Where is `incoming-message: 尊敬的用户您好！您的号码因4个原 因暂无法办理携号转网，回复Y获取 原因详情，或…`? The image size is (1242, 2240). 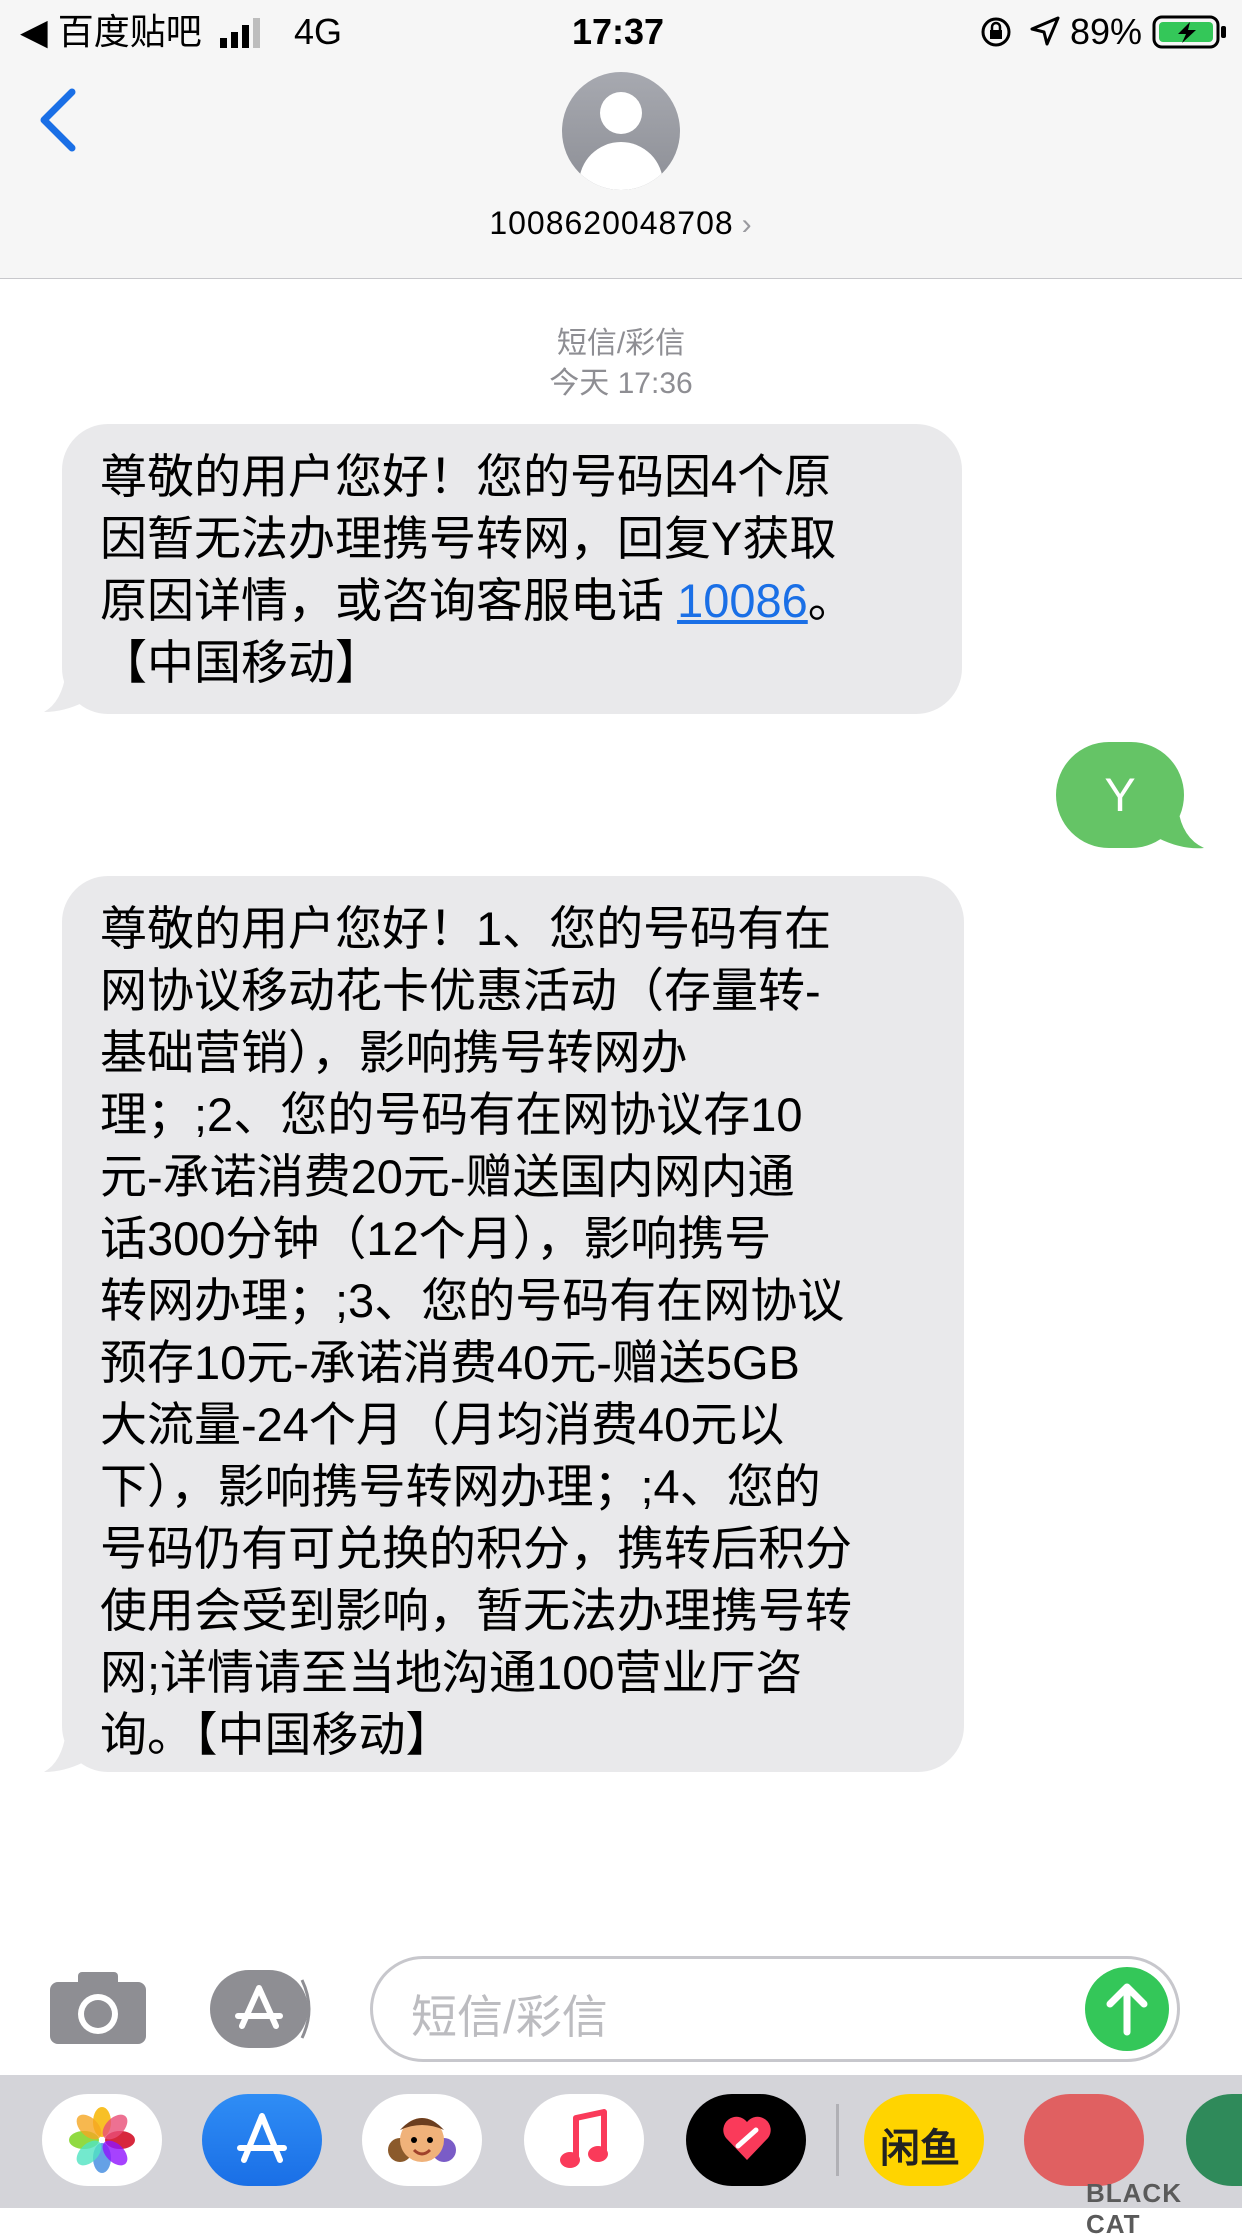
incoming-message: 尊敬的用户您好！您的号码因4个原 因暂无法办理携号转网，回复Y获取 原因详情，或… is located at coordinates (512, 569).